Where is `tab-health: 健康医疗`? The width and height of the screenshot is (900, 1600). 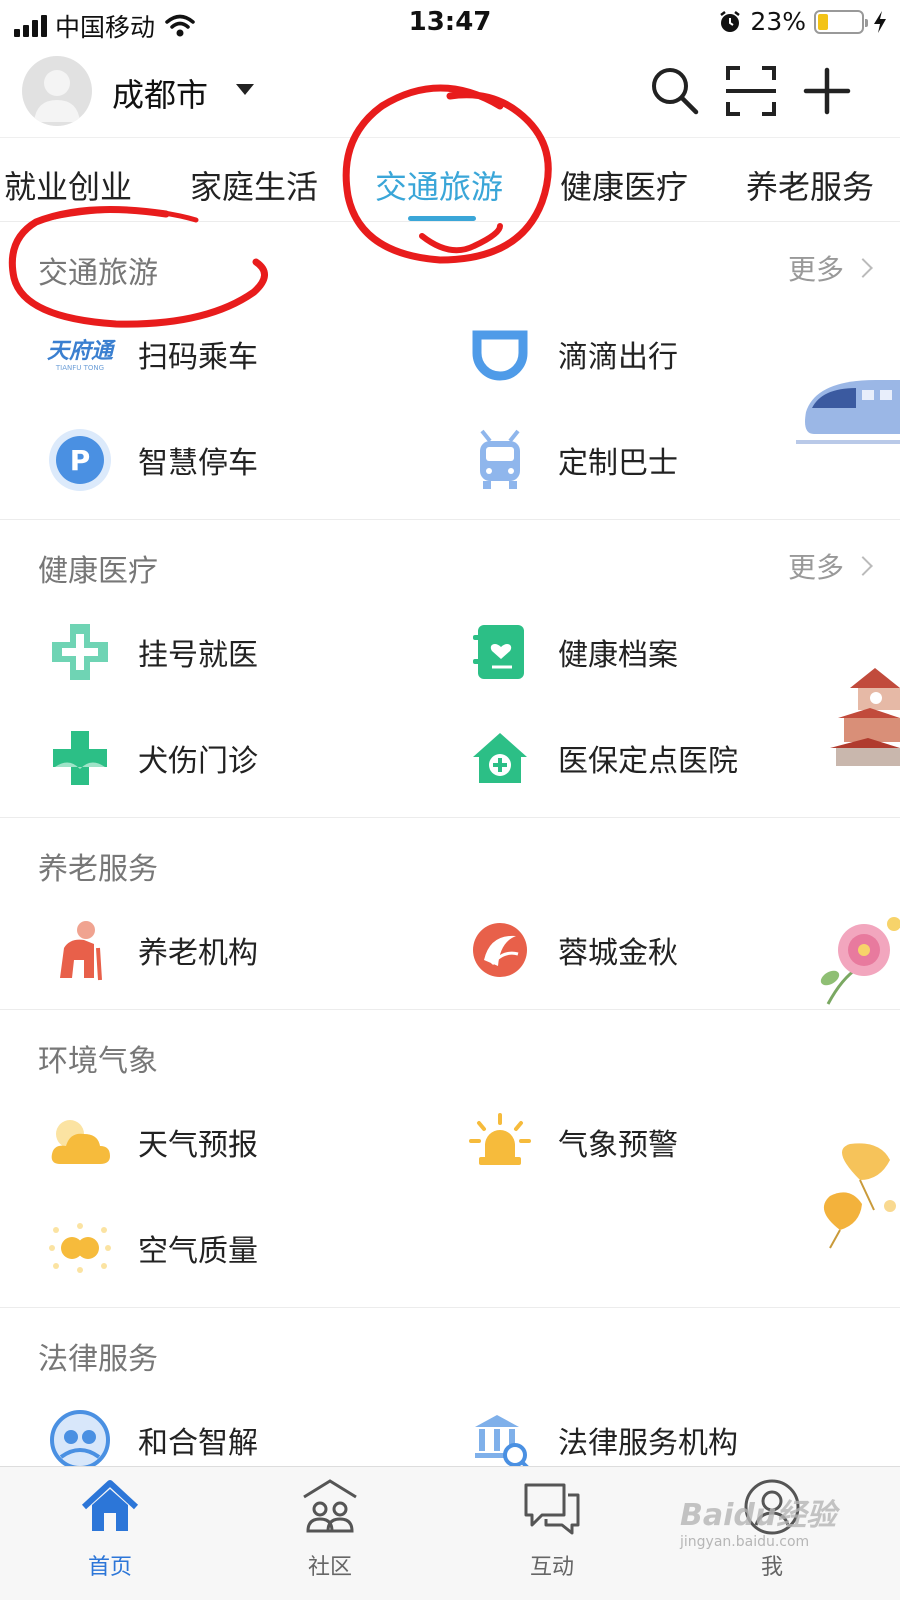
tab-health: 健康医疗 is located at coordinates (624, 185).